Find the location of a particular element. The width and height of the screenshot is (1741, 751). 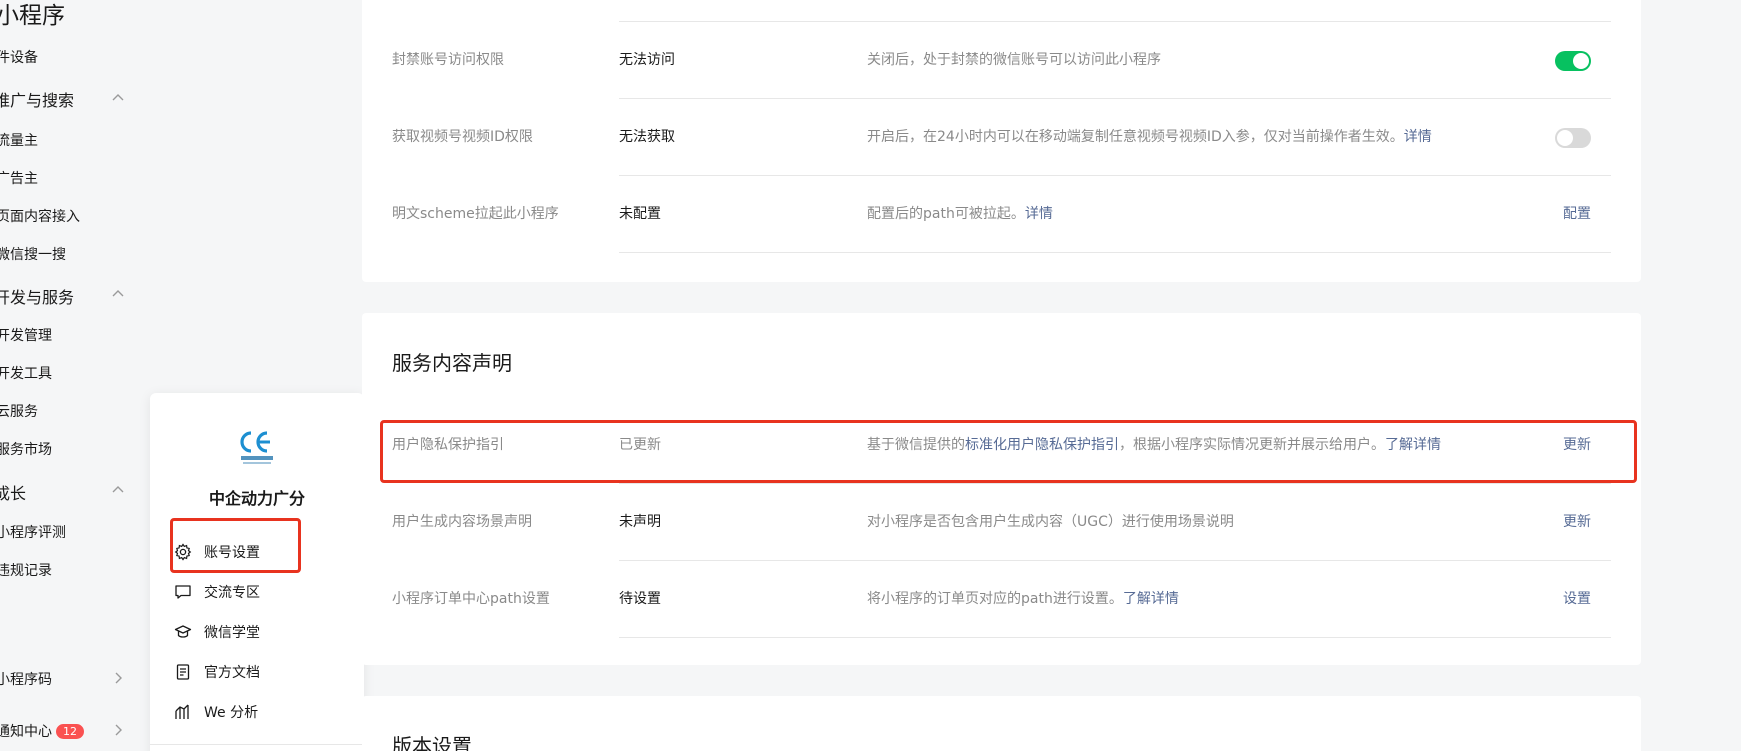

account-popup: 中企动力广分 账号设置 交流专区 微信学堂 官方文档 We 分析 is located at coordinates (257, 572).